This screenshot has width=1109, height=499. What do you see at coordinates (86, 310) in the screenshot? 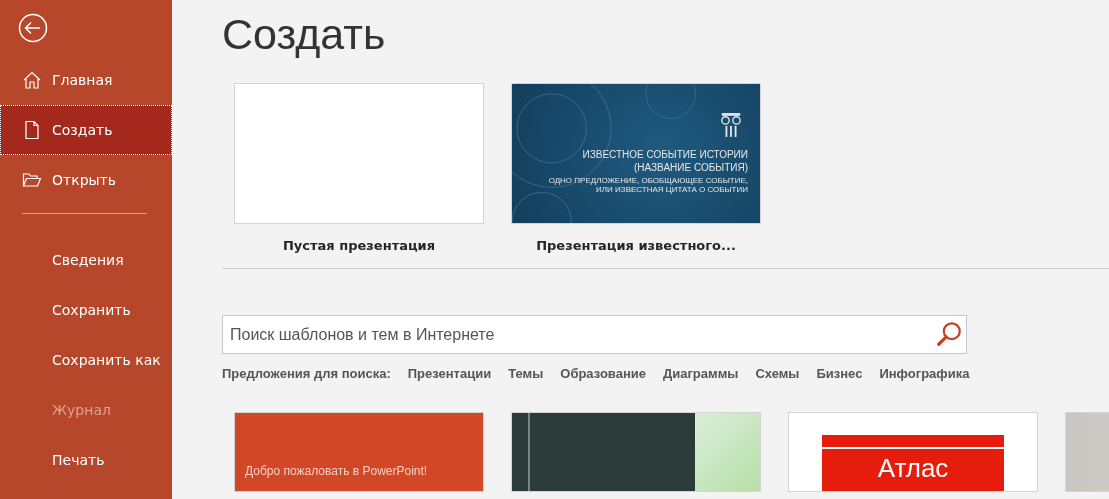
I see `sidebar-item: Сохранить` at bounding box center [86, 310].